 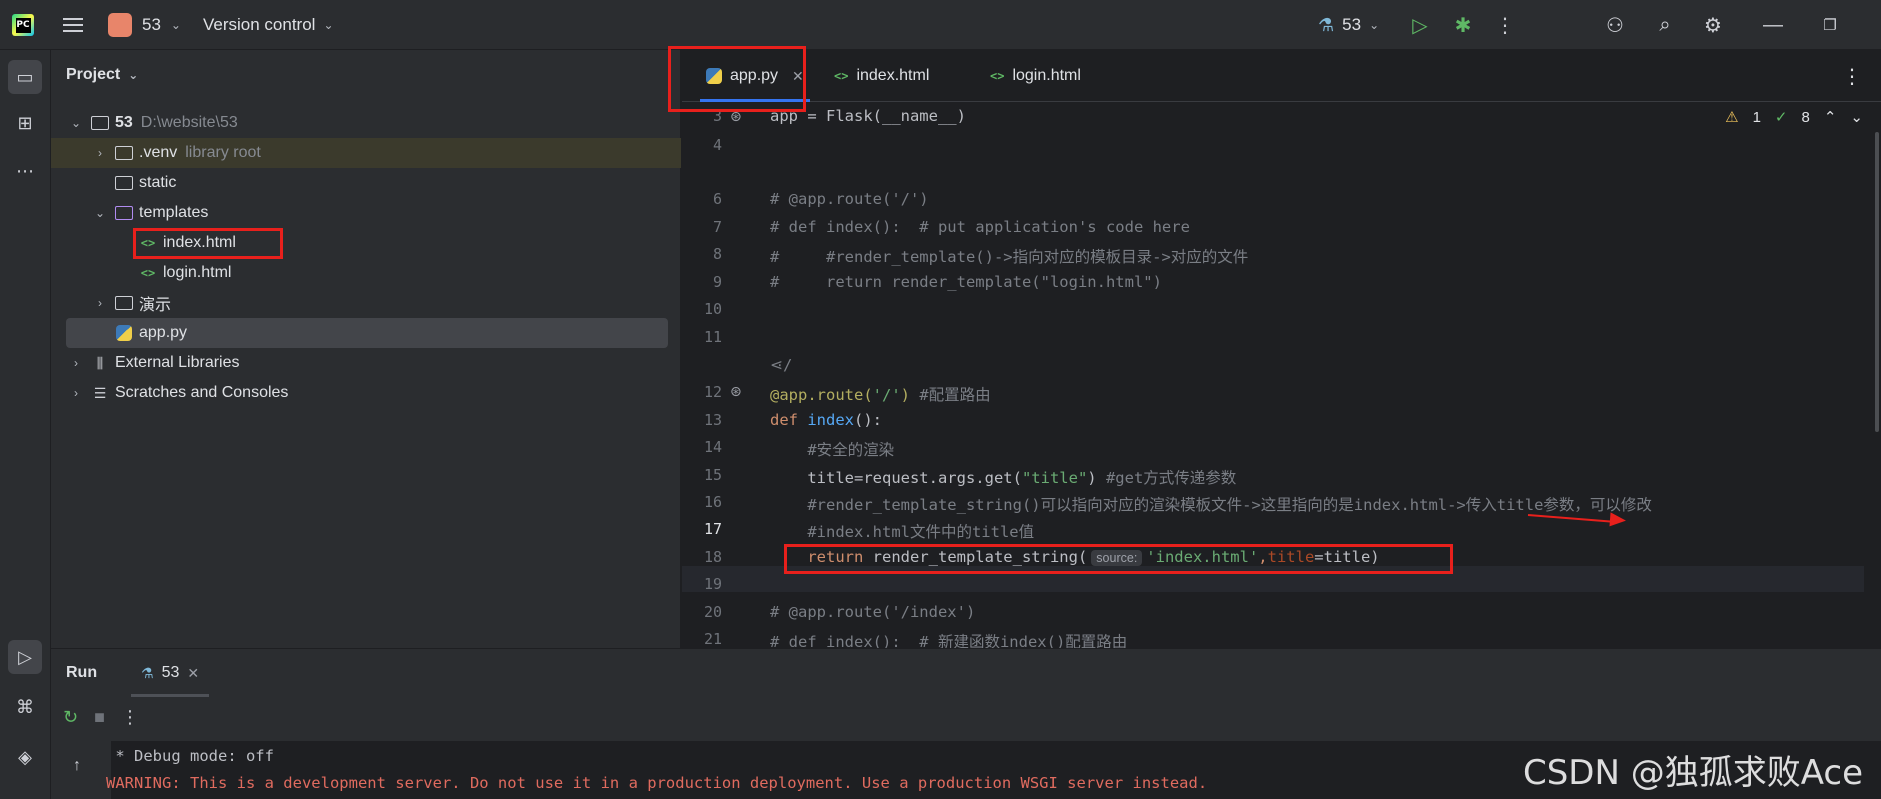 I want to click on annotation-arrow-head, so click(x=1618, y=520).